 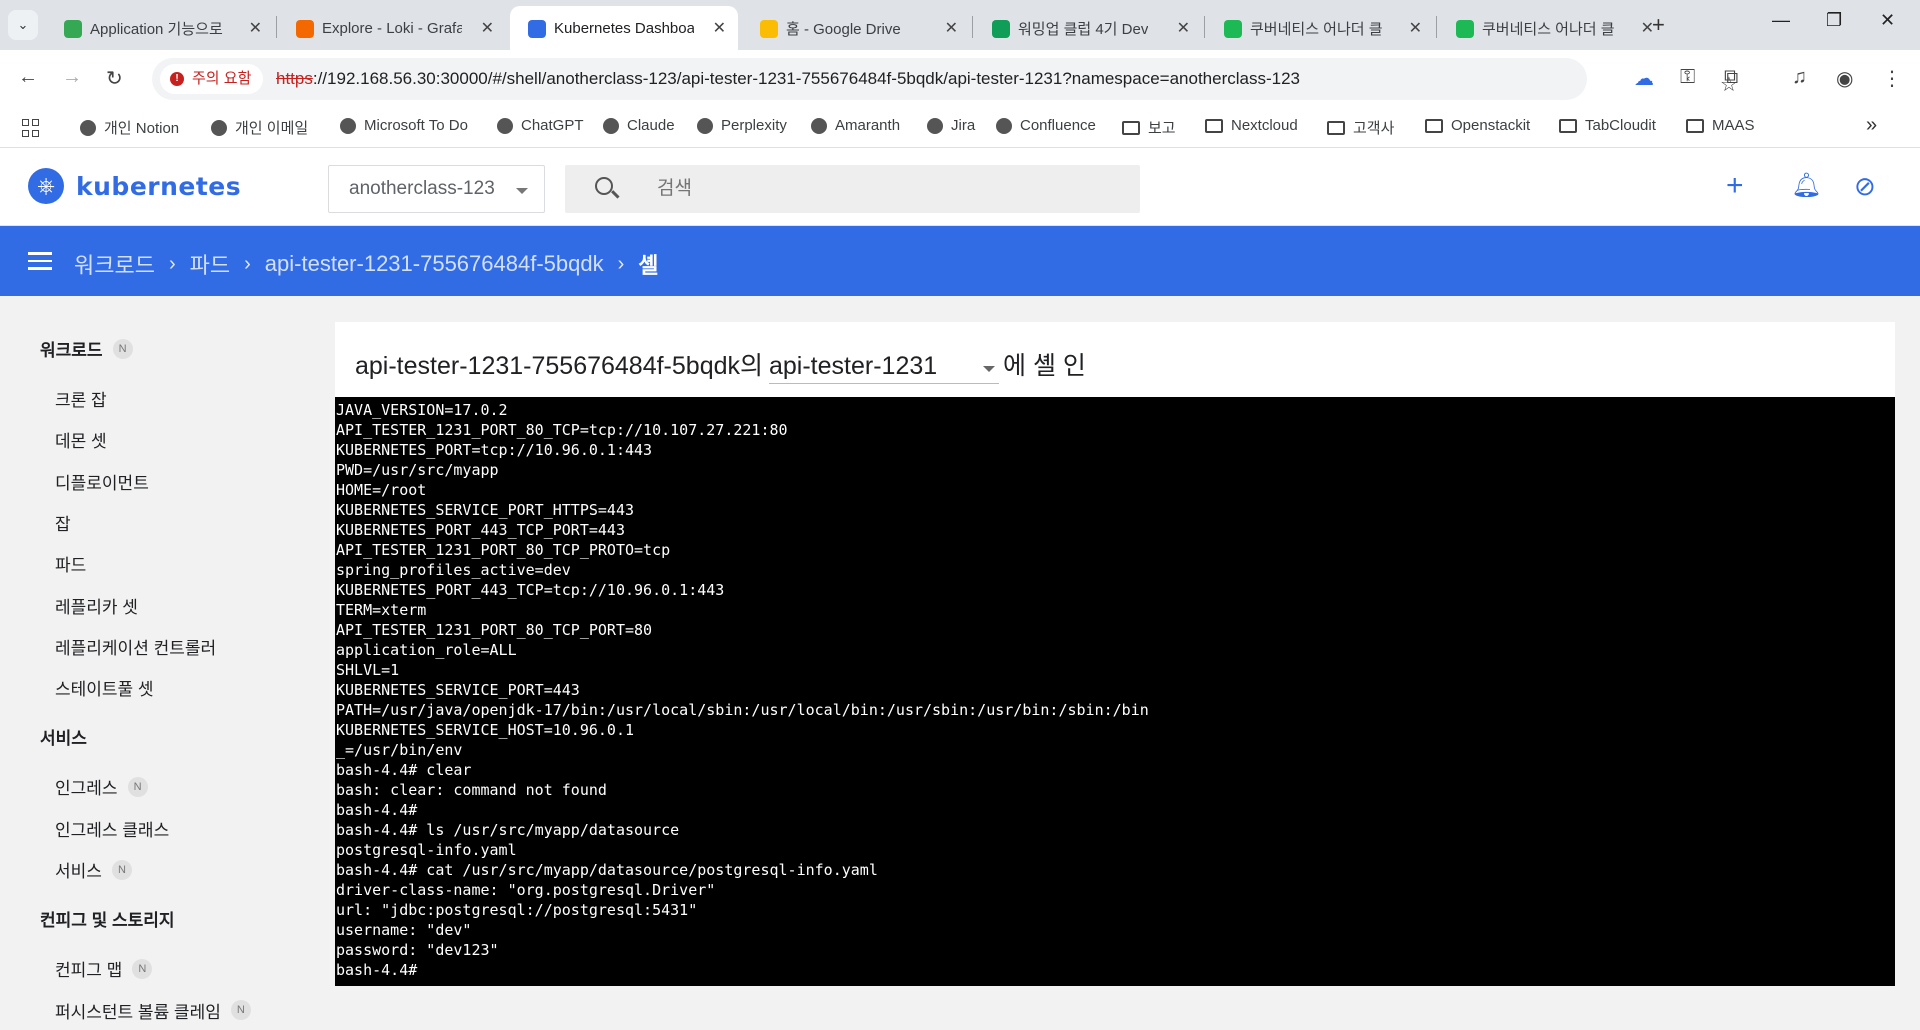 What do you see at coordinates (392, 28) in the screenshot?
I see `browser-tab: Explore - Loki - Grafana ✕` at bounding box center [392, 28].